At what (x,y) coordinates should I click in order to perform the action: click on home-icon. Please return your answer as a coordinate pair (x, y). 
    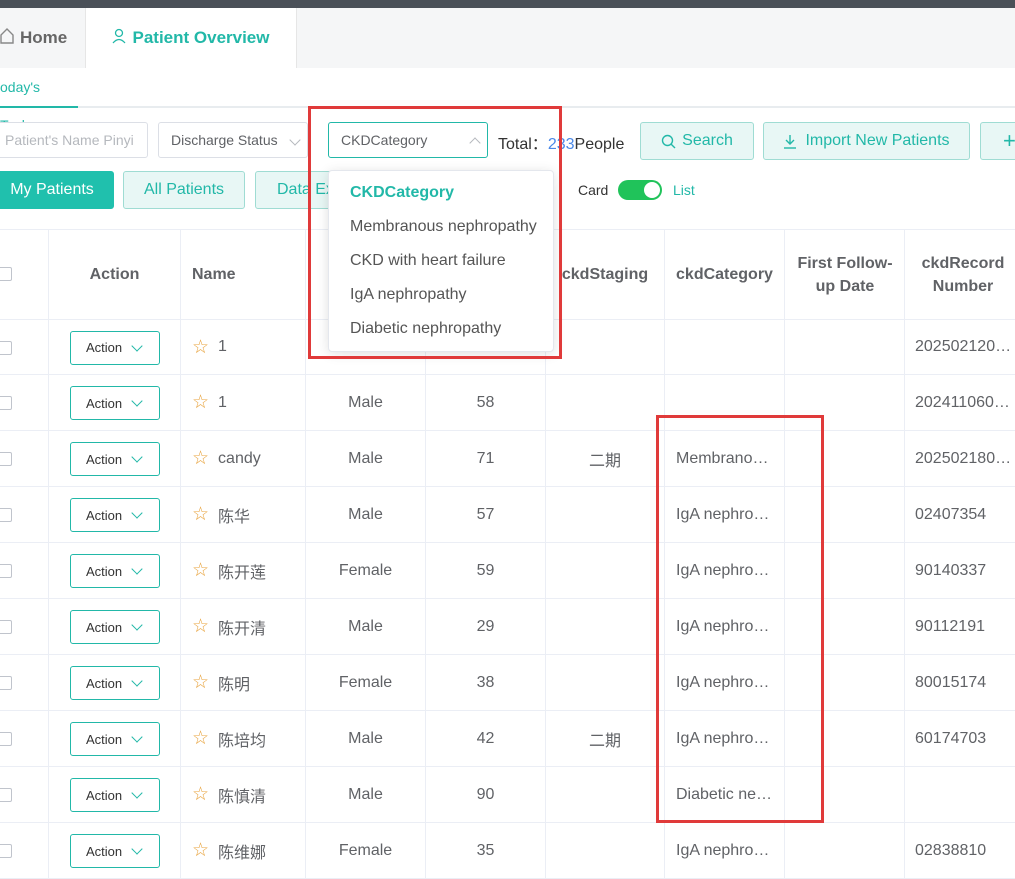
    Looking at the image, I should click on (7, 38).